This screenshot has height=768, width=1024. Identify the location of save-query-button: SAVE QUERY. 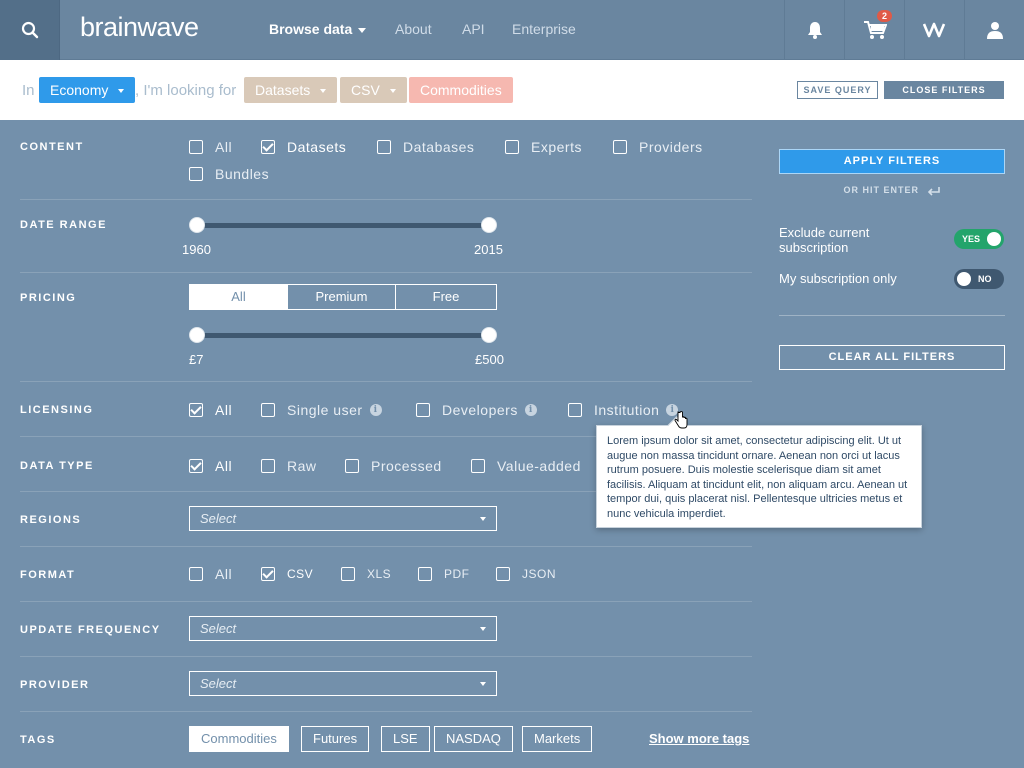
(837, 90).